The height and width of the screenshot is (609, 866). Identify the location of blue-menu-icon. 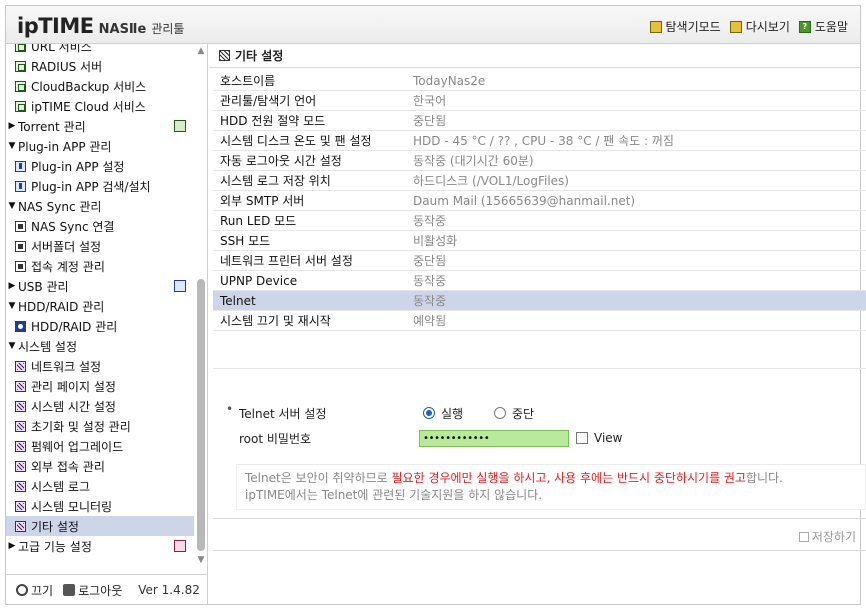
(20, 186).